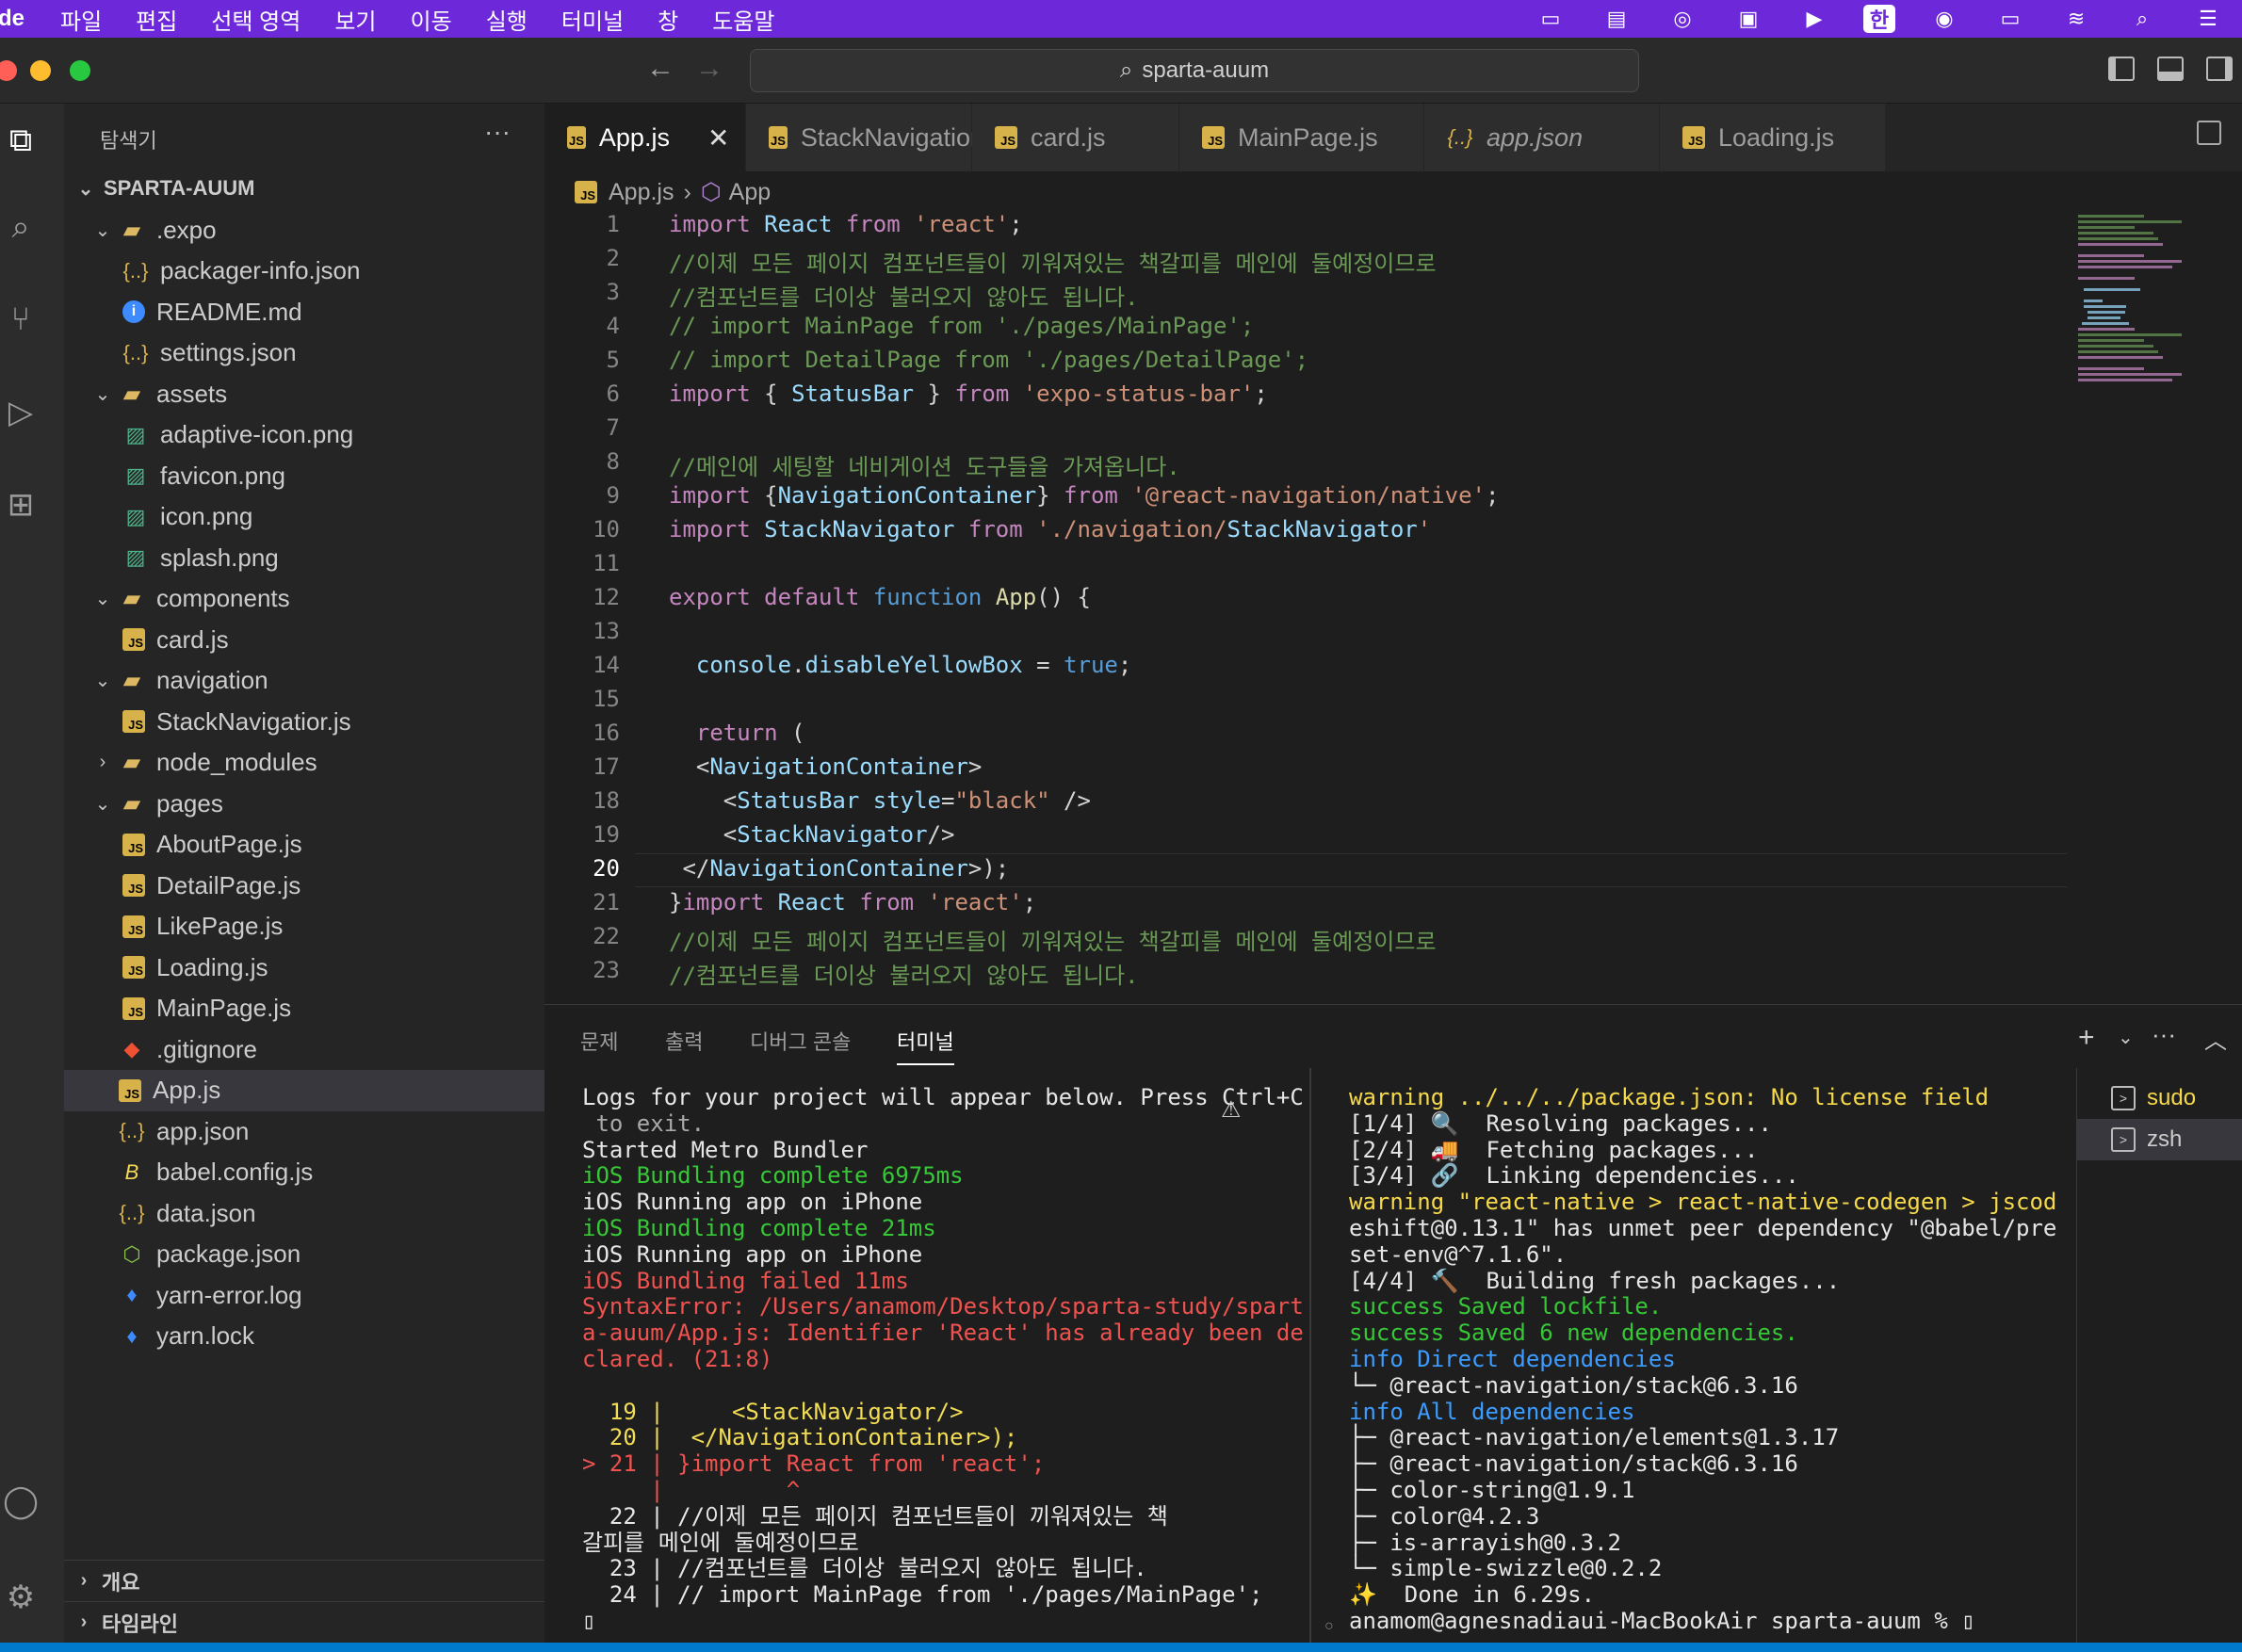 The width and height of the screenshot is (2242, 1652). I want to click on workspace-root: ⌄ SPARTA-AUUM, so click(304, 188).